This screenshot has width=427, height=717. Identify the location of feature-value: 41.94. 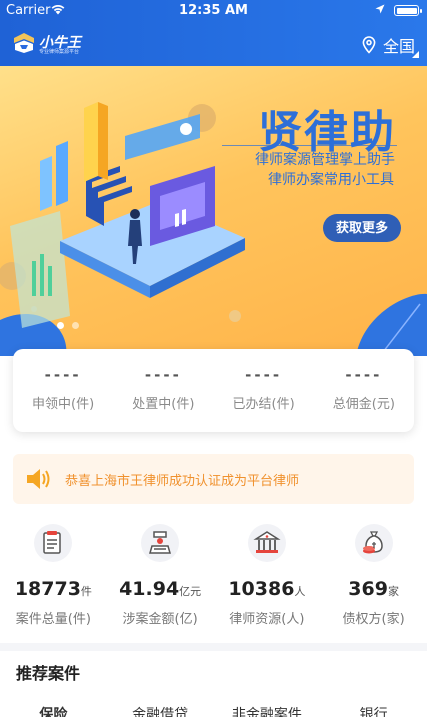
(149, 589).